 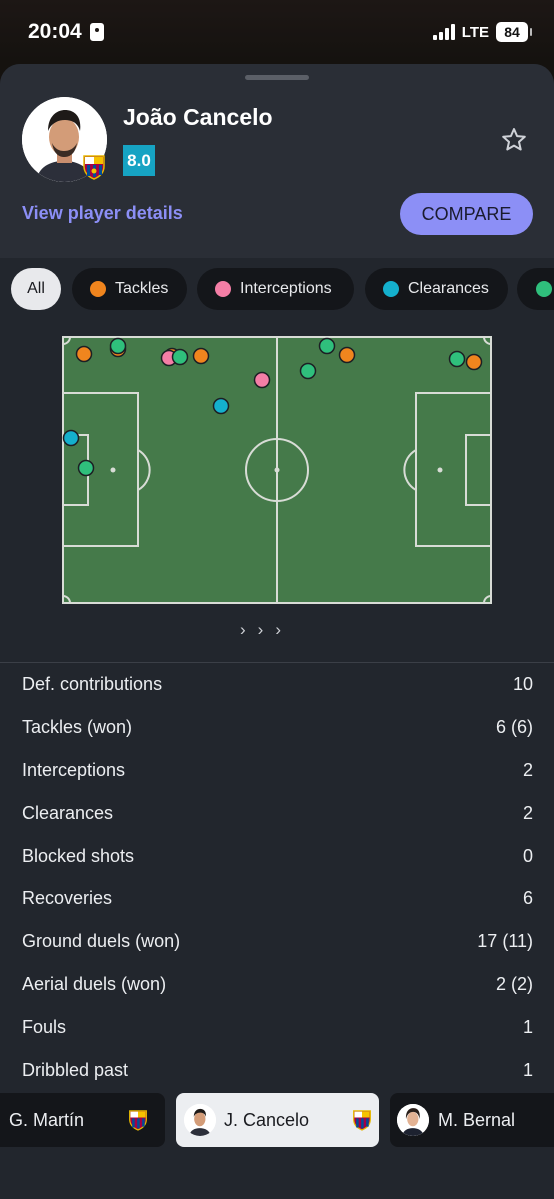 I want to click on compare-button: COMPARE, so click(x=466, y=214).